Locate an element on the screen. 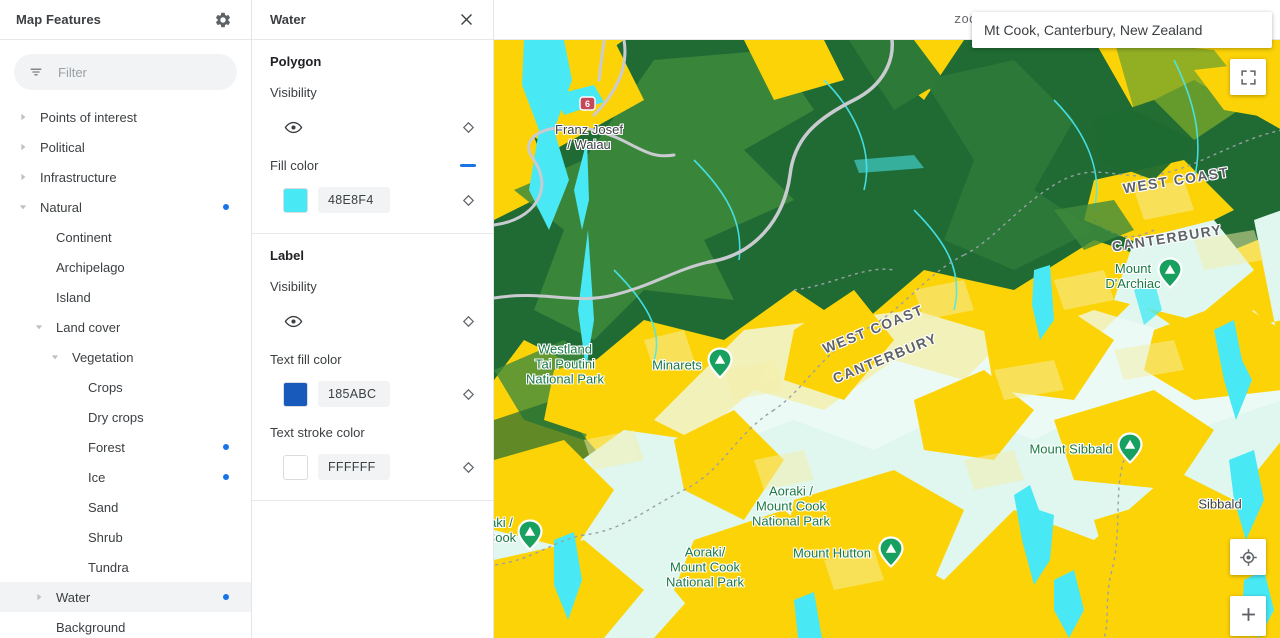 This screenshot has width=1280, height=638. property-control: 185ABC is located at coordinates (364, 394).